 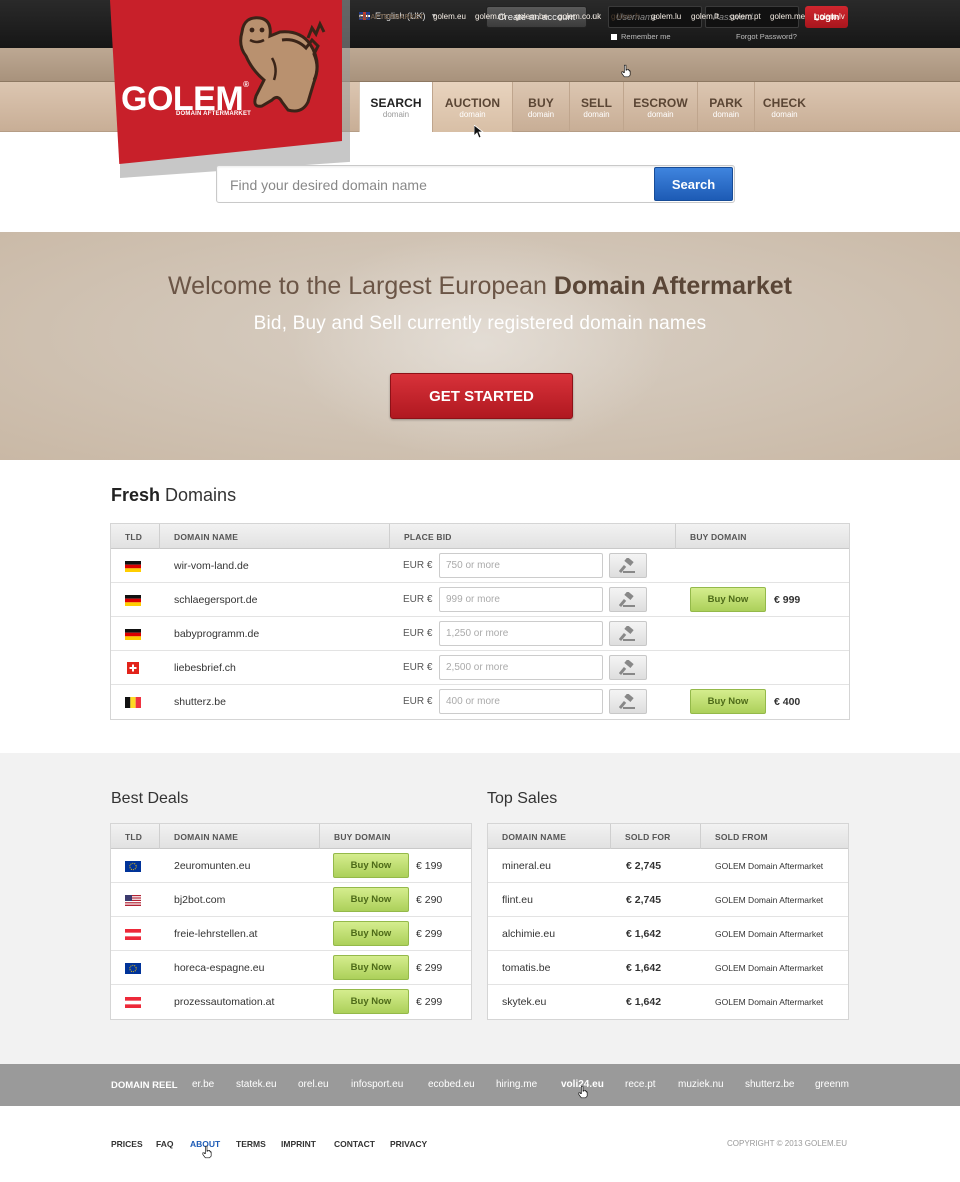 I want to click on reel-item: shutterz.be, so click(x=769, y=1084).